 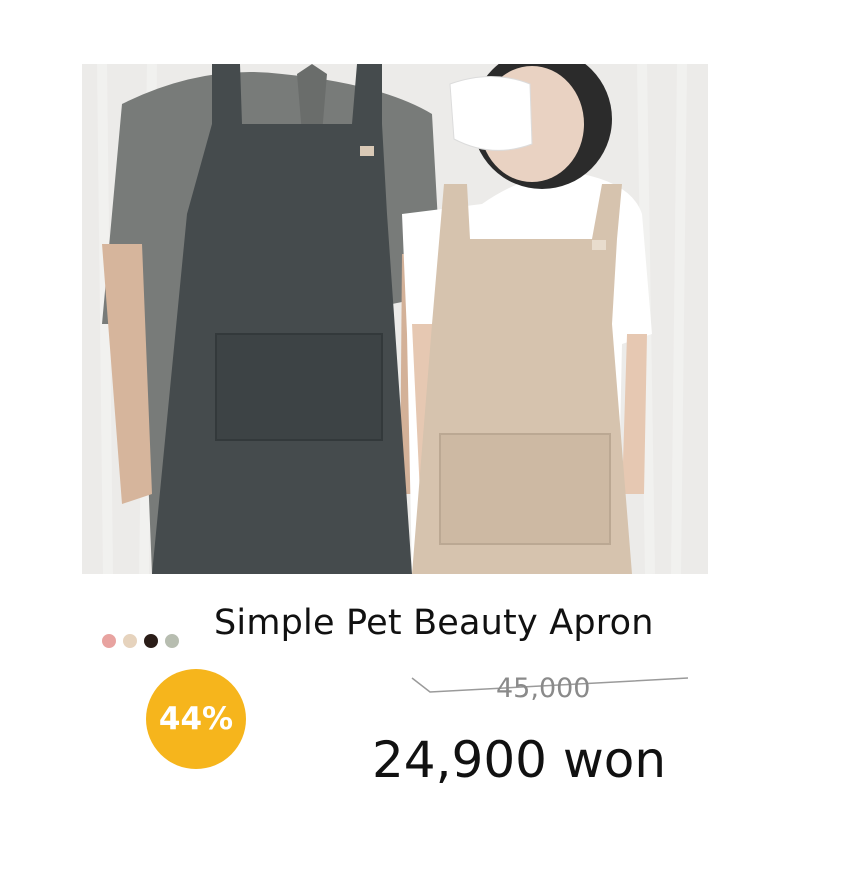 I want to click on discount-badge: 44%, so click(x=196, y=719).